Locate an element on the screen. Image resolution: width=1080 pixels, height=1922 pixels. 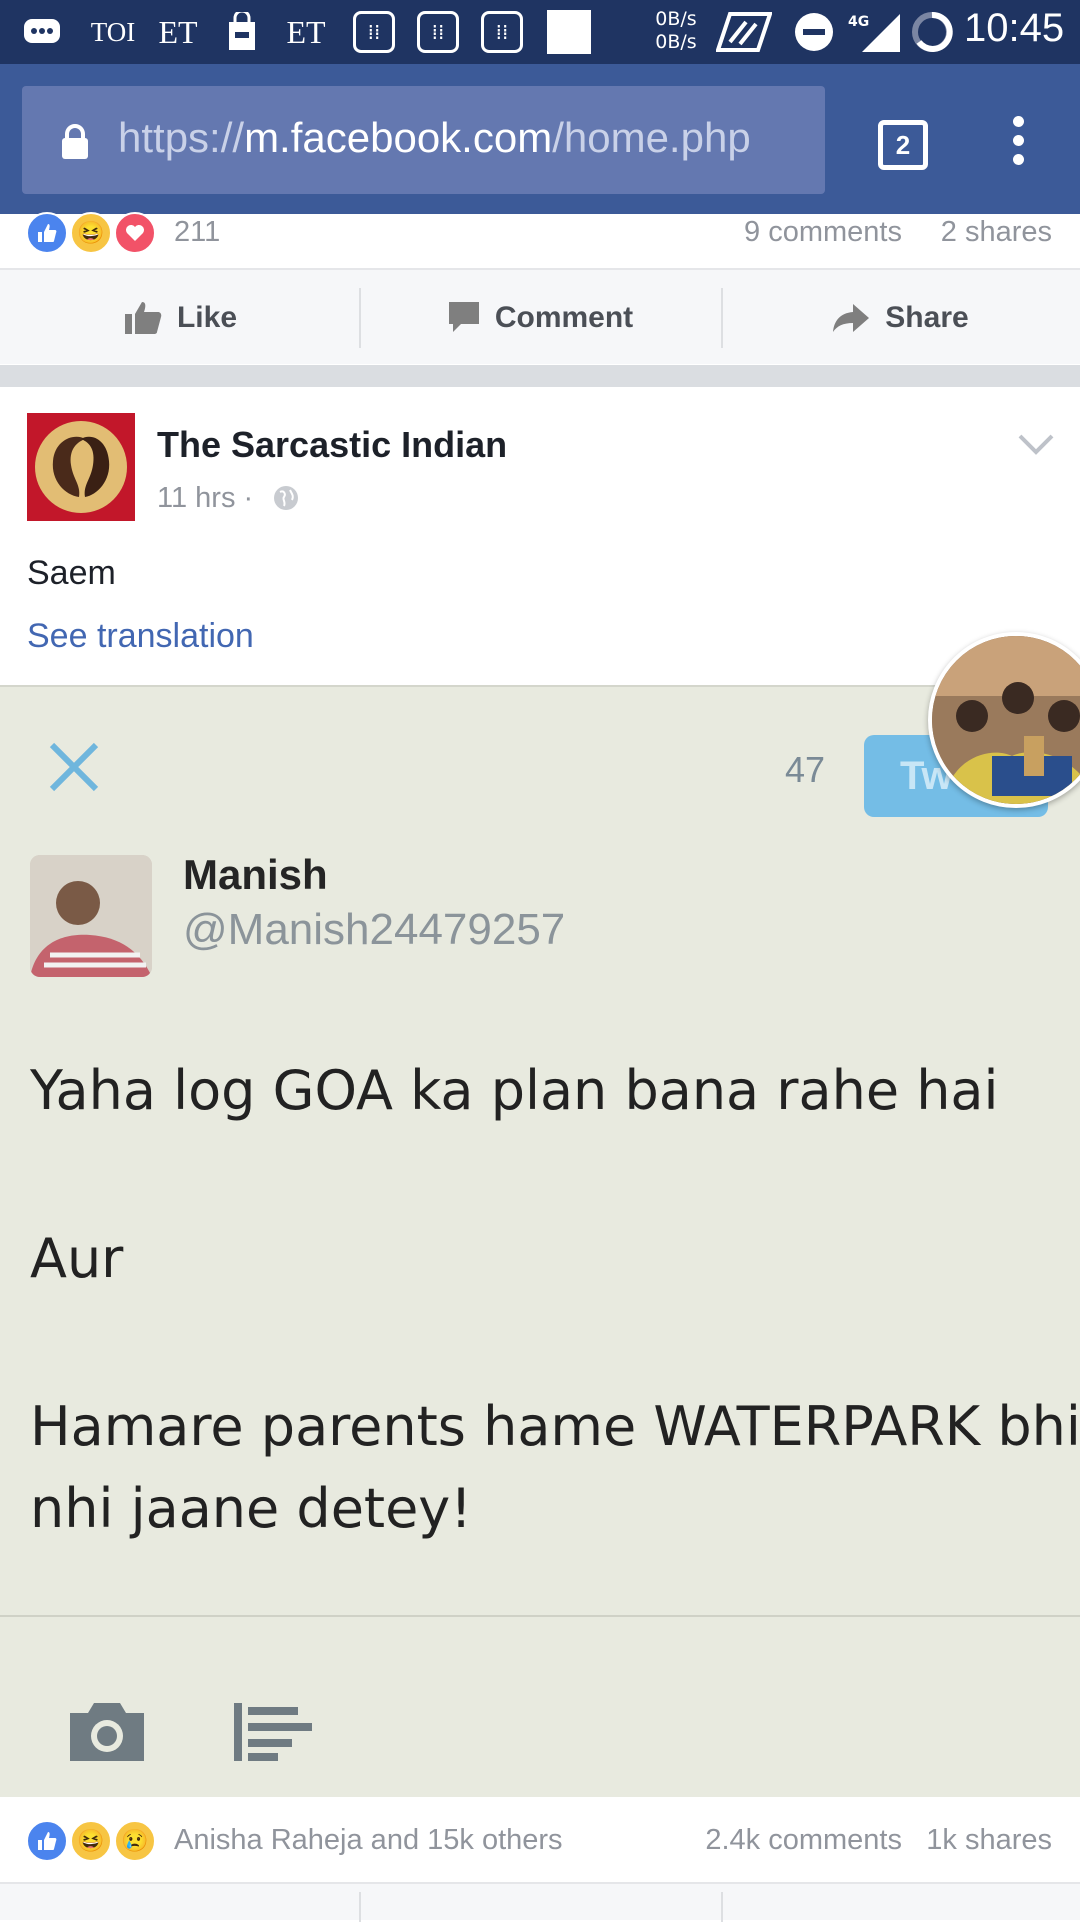
share-count: 1k shares is located at coordinates (989, 1840).